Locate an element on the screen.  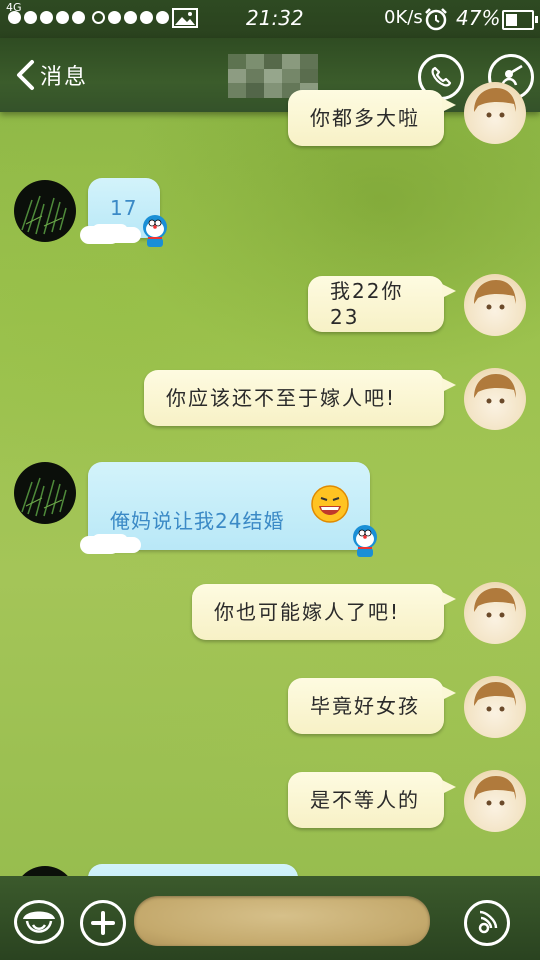
message-text: 俺妈说让我24结婚 is located at coordinates (197, 521).